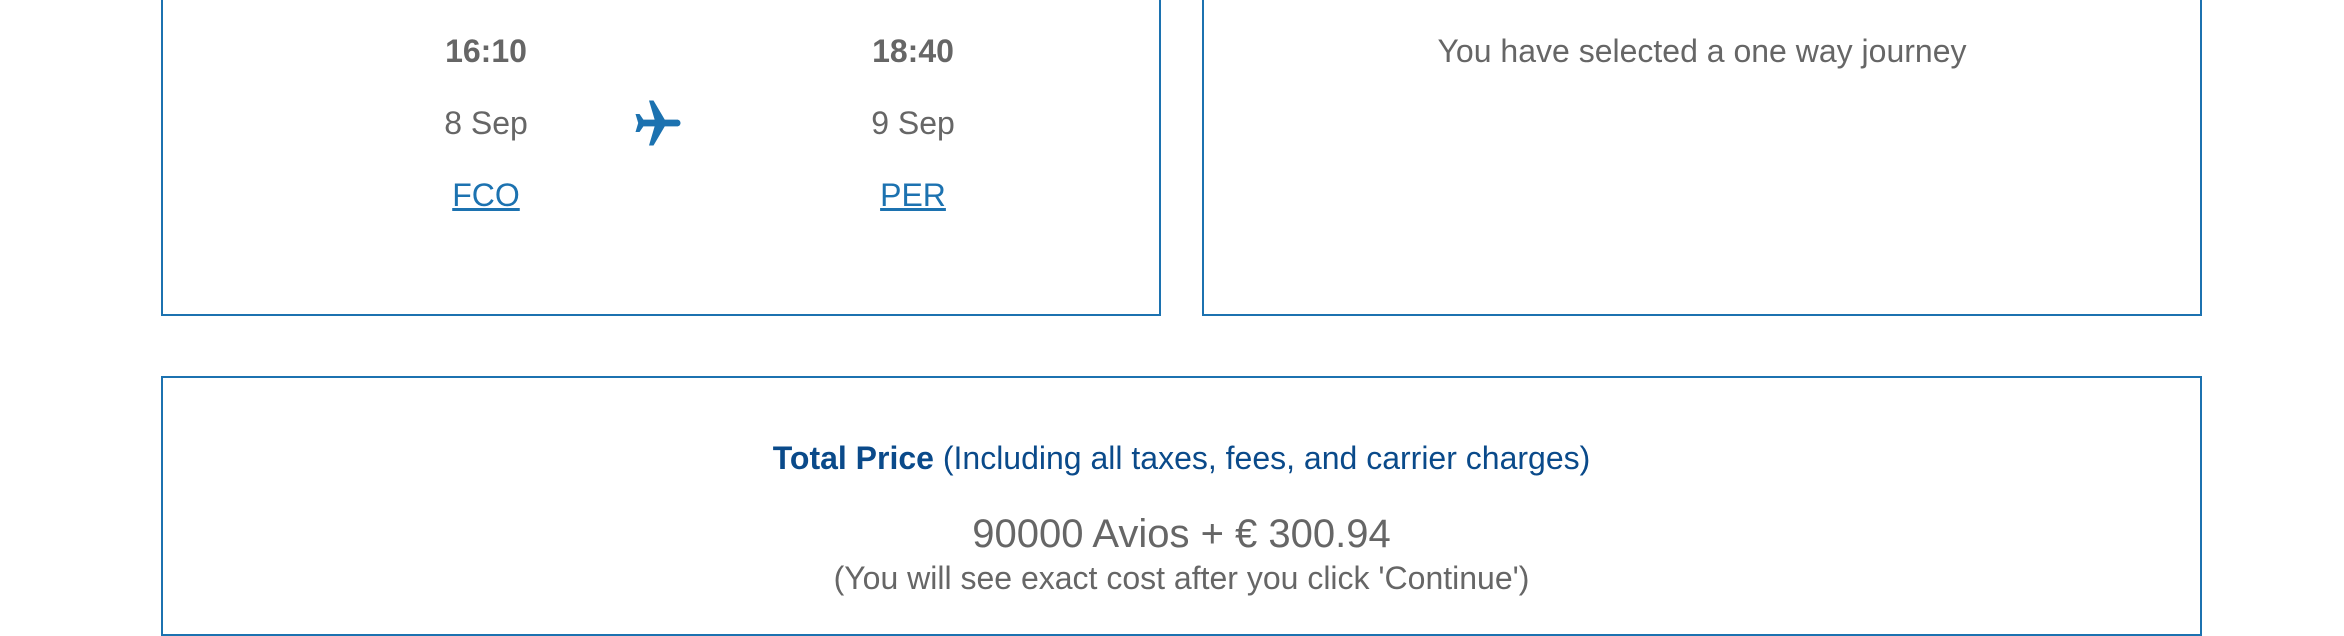 The image size is (2344, 636). What do you see at coordinates (913, 123) in the screenshot?
I see `arrival-date: 9 Sep` at bounding box center [913, 123].